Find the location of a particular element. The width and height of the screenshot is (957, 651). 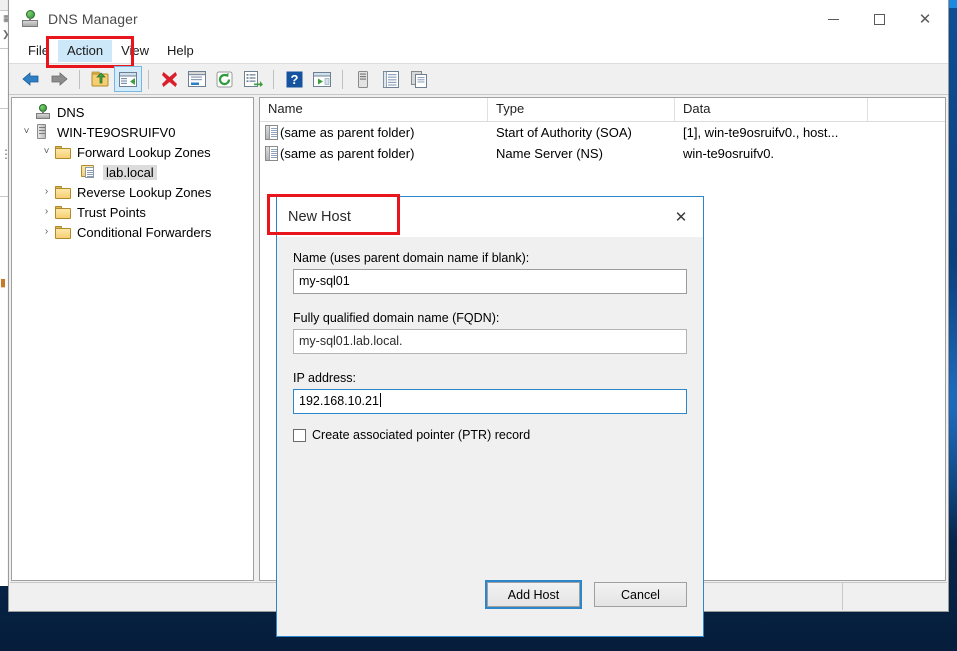

export-list-icon is located at coordinates (253, 79).